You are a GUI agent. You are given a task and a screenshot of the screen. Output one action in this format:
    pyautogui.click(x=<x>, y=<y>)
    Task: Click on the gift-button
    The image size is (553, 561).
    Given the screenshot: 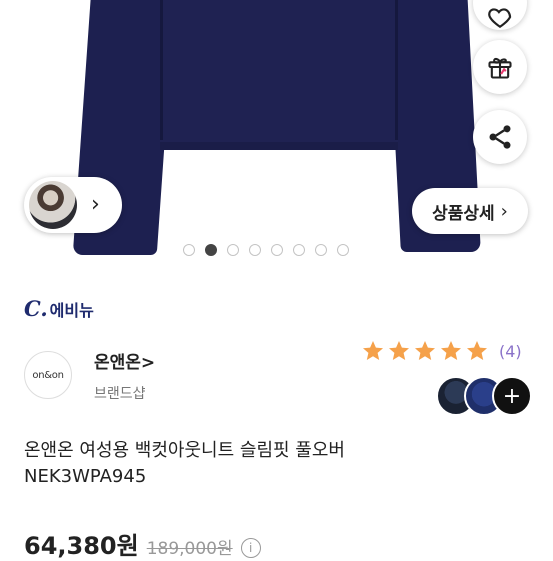 What is the action you would take?
    pyautogui.click(x=500, y=67)
    